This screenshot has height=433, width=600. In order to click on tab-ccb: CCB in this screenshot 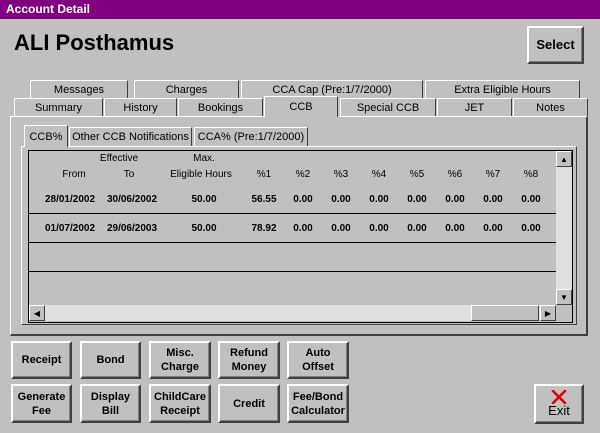, I will do `click(301, 106)`.